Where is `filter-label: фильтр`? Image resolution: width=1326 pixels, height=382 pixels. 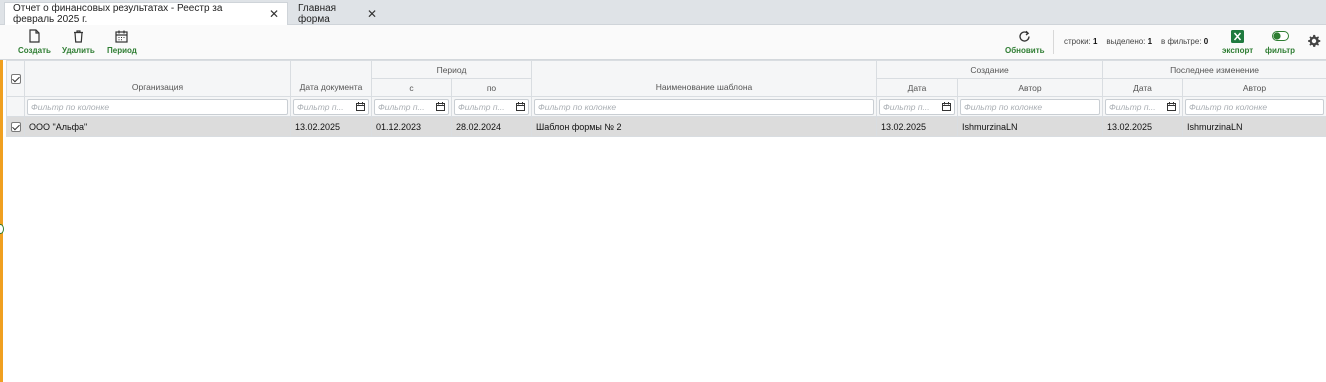 filter-label: фильтр is located at coordinates (1280, 50).